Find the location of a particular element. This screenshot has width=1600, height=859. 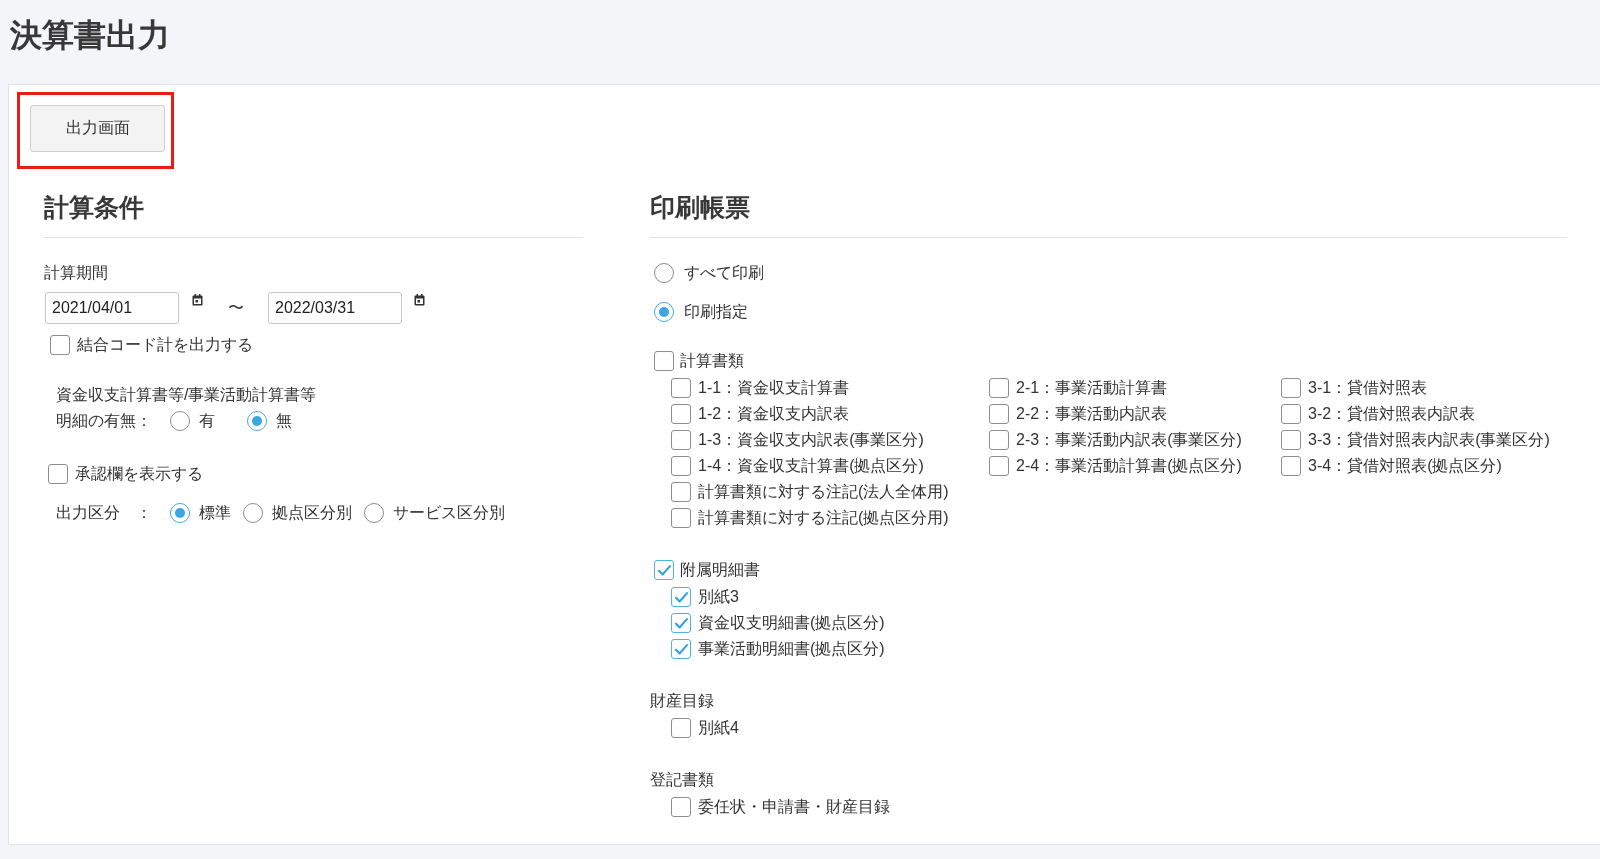

option-label: 3-1：貸借対照表 is located at coordinates (1368, 388).